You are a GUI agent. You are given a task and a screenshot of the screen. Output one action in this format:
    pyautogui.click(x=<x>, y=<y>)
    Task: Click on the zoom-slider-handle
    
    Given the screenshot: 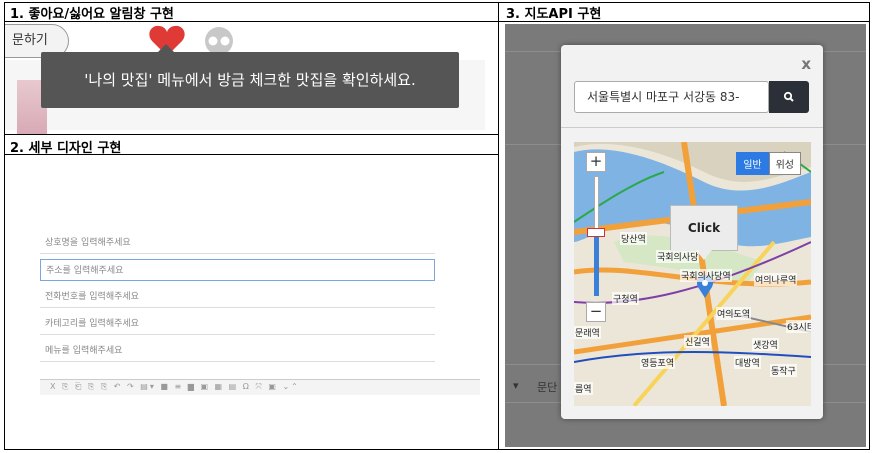 What is the action you would take?
    pyautogui.click(x=596, y=232)
    